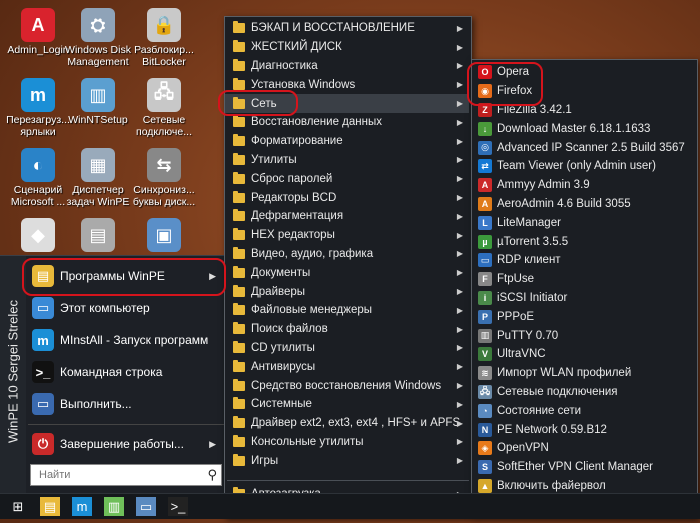  What do you see at coordinates (126, 444) in the screenshot?
I see `start-menu-item: ⏻ Завершение работы... ▶` at bounding box center [126, 444].